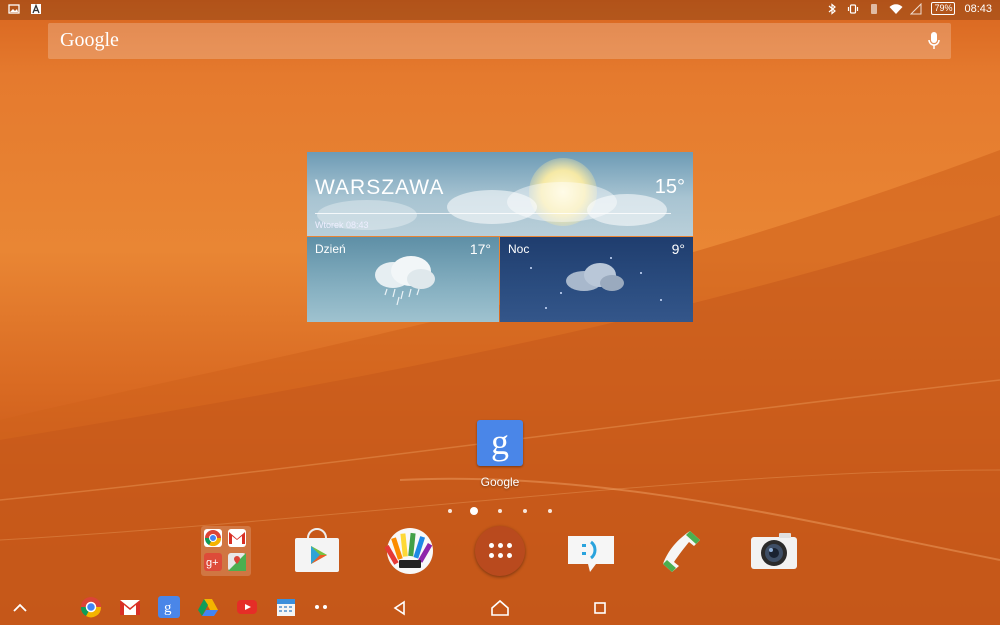  Describe the element at coordinates (247, 607) in the screenshot. I see `youtube-icon` at that location.